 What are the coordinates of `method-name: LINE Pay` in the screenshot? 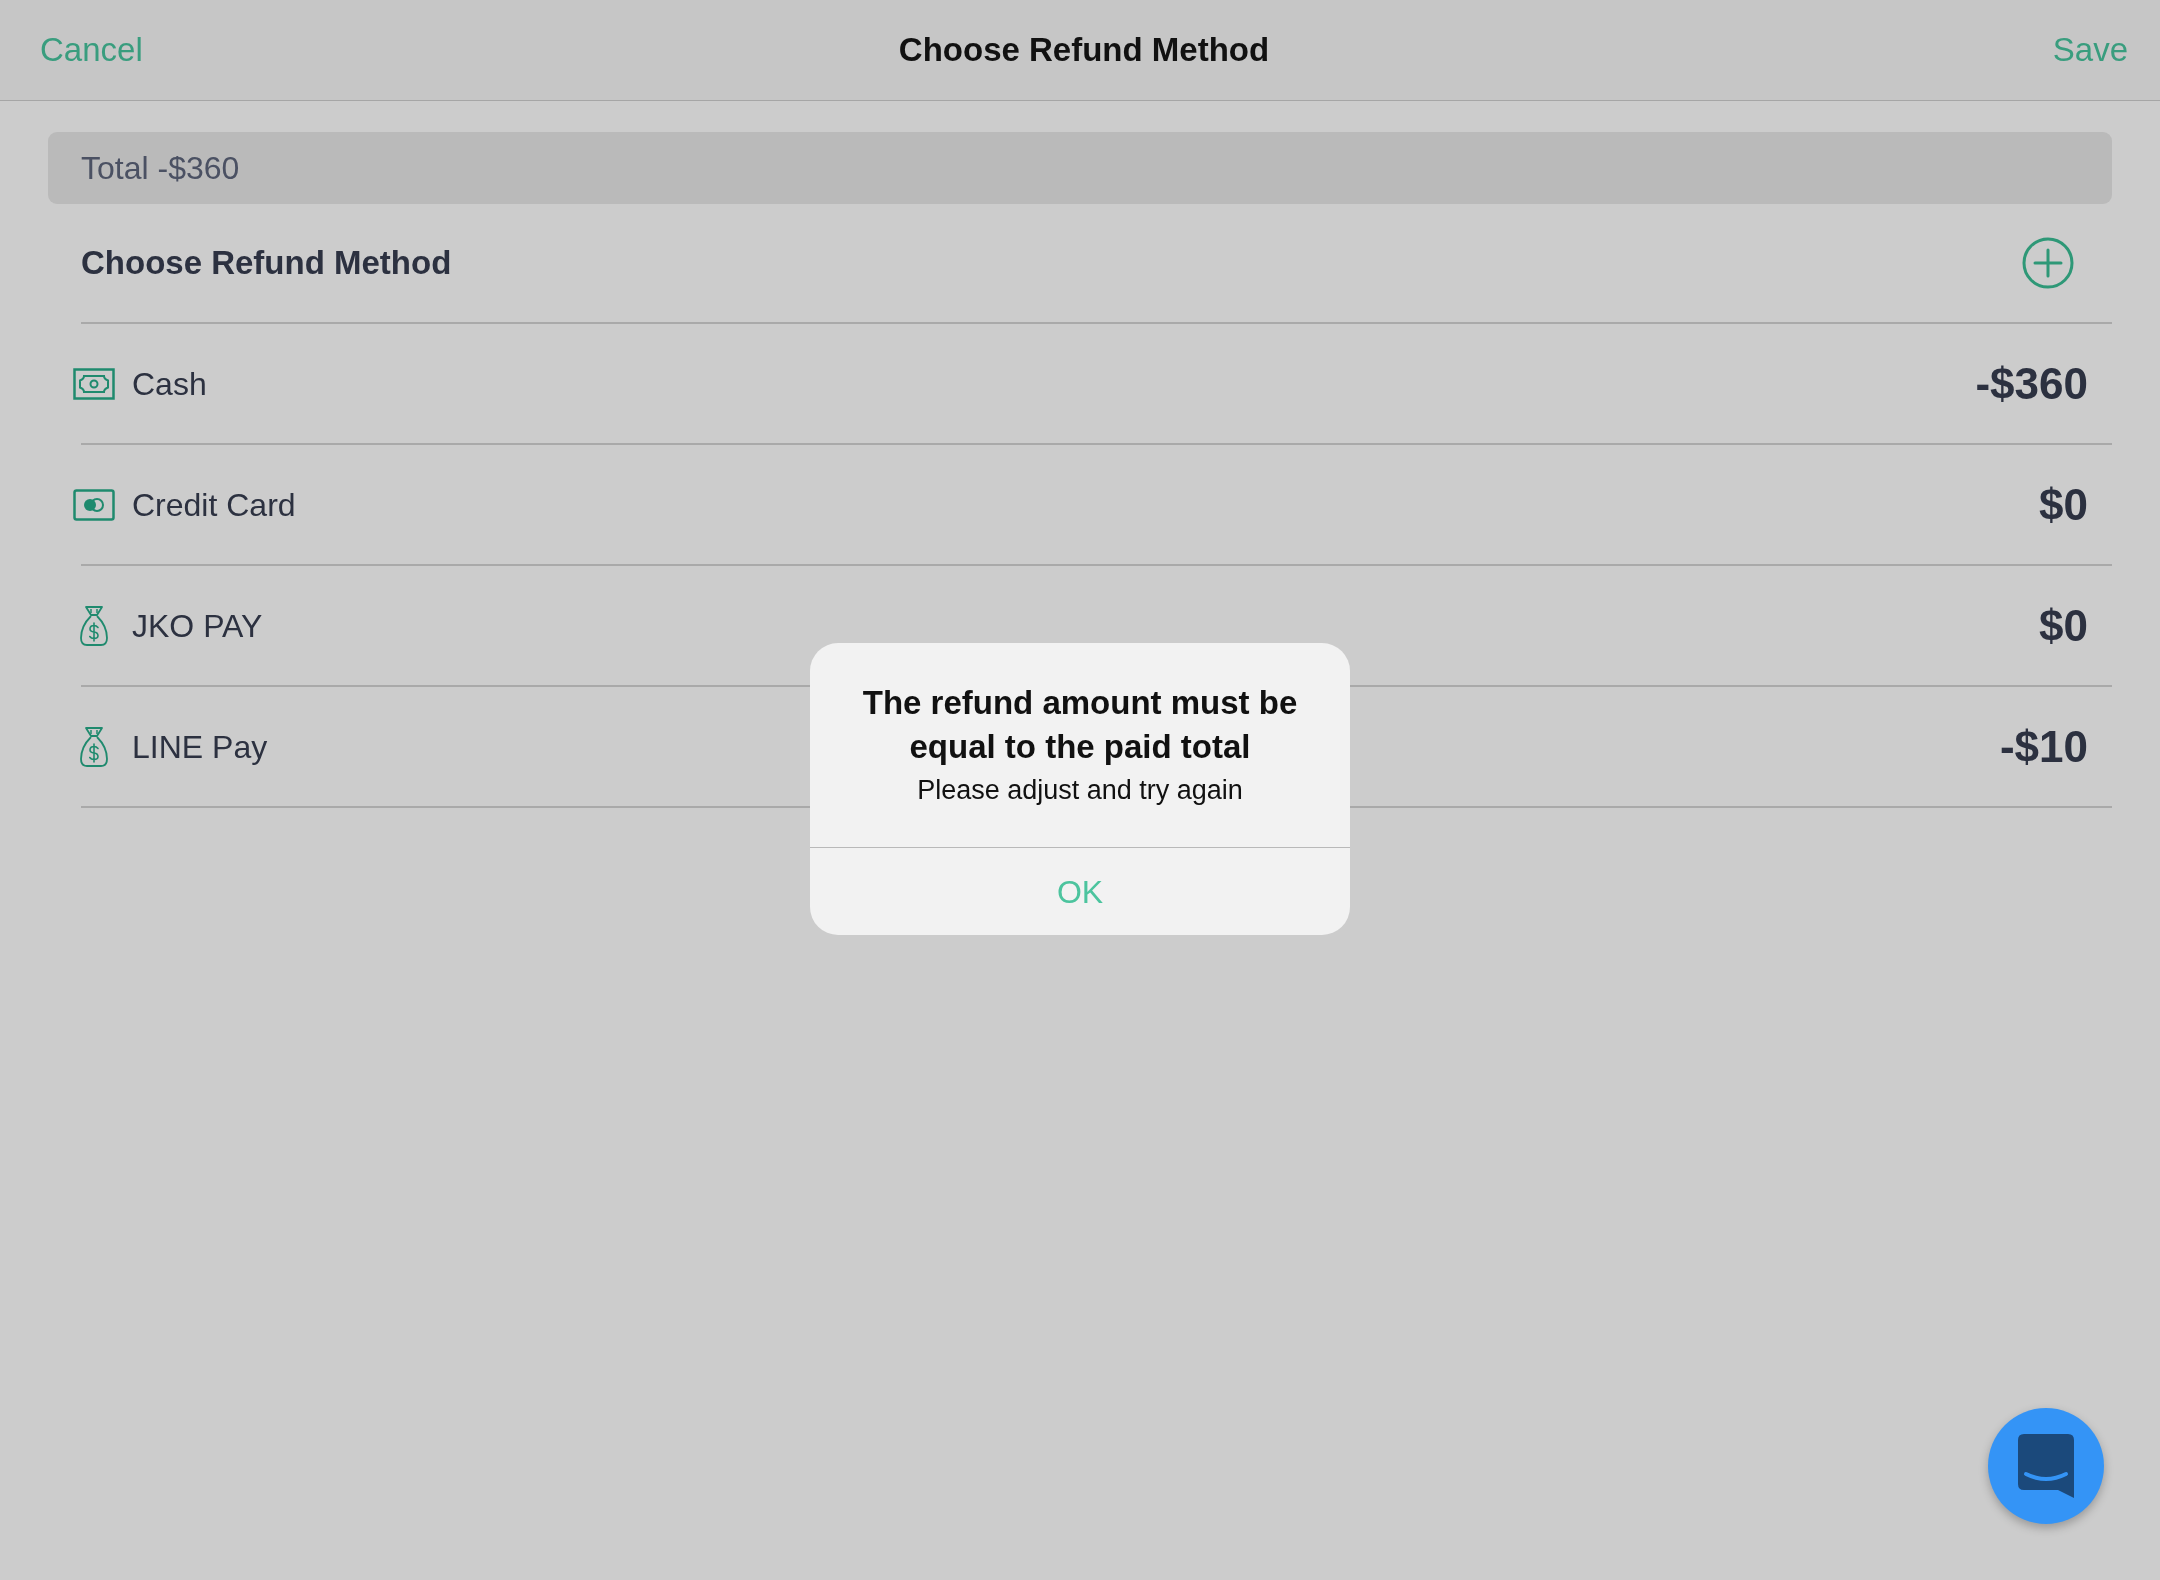 It's located at (200, 746).